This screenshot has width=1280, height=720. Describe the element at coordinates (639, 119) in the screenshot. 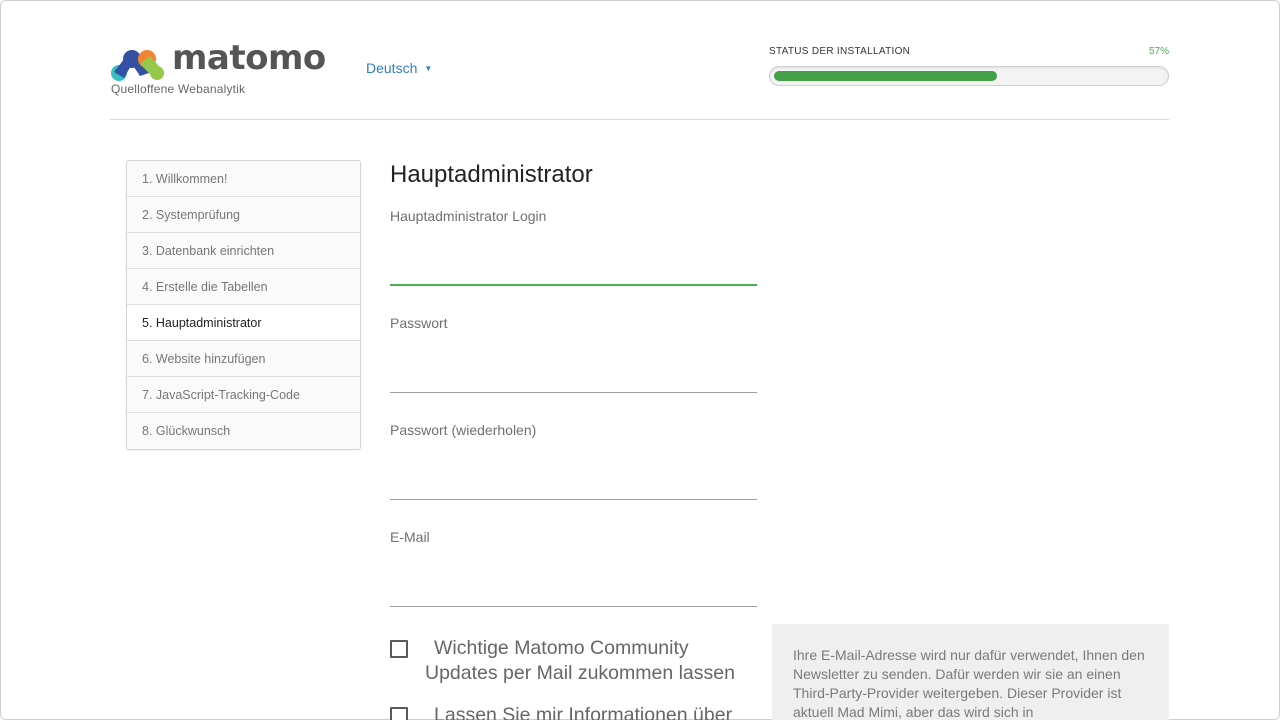

I see `header-divider` at that location.